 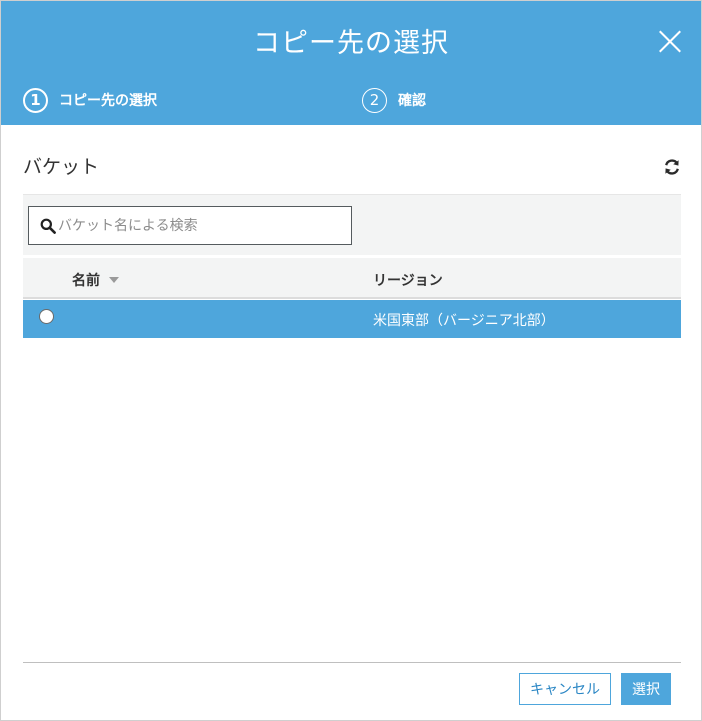 What do you see at coordinates (408, 281) in the screenshot?
I see `column-header-region: リージョン` at bounding box center [408, 281].